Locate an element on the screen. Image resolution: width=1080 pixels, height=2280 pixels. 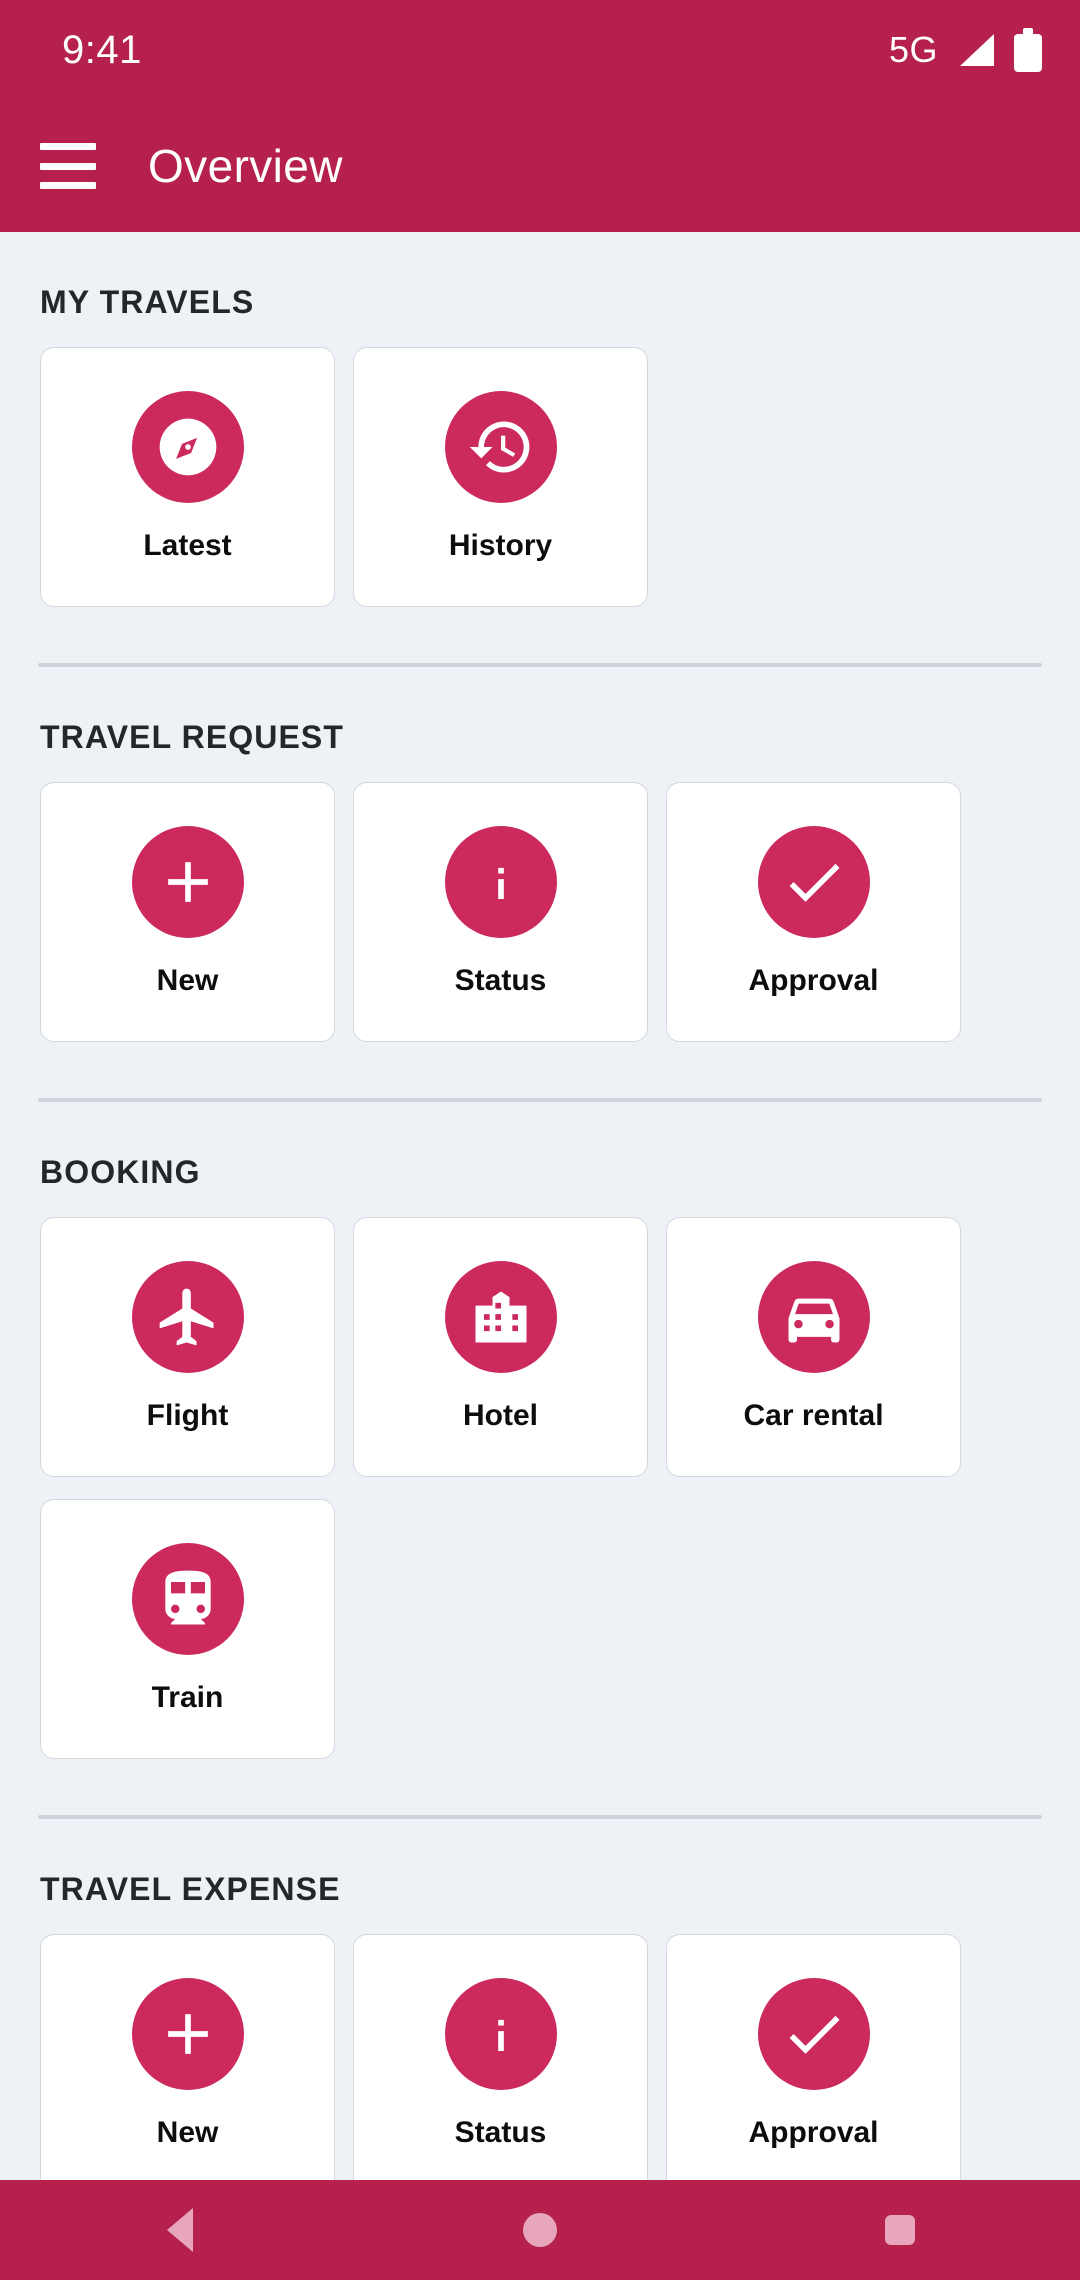
network-type-label: 5G is located at coordinates (913, 49).